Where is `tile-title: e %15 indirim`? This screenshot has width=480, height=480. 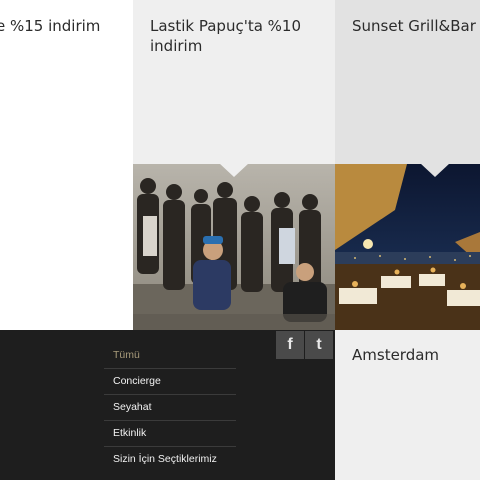
tile-title: e %15 indirim is located at coordinates (50, 26).